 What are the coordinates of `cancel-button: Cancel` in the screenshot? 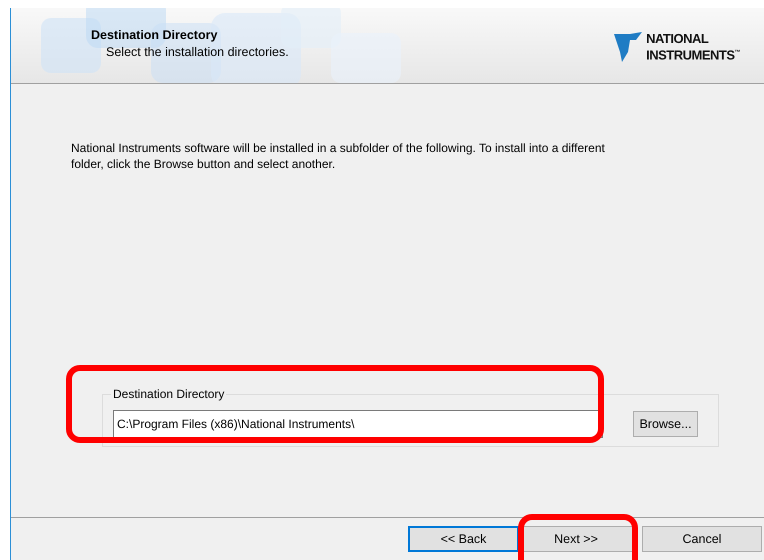 It's located at (702, 539).